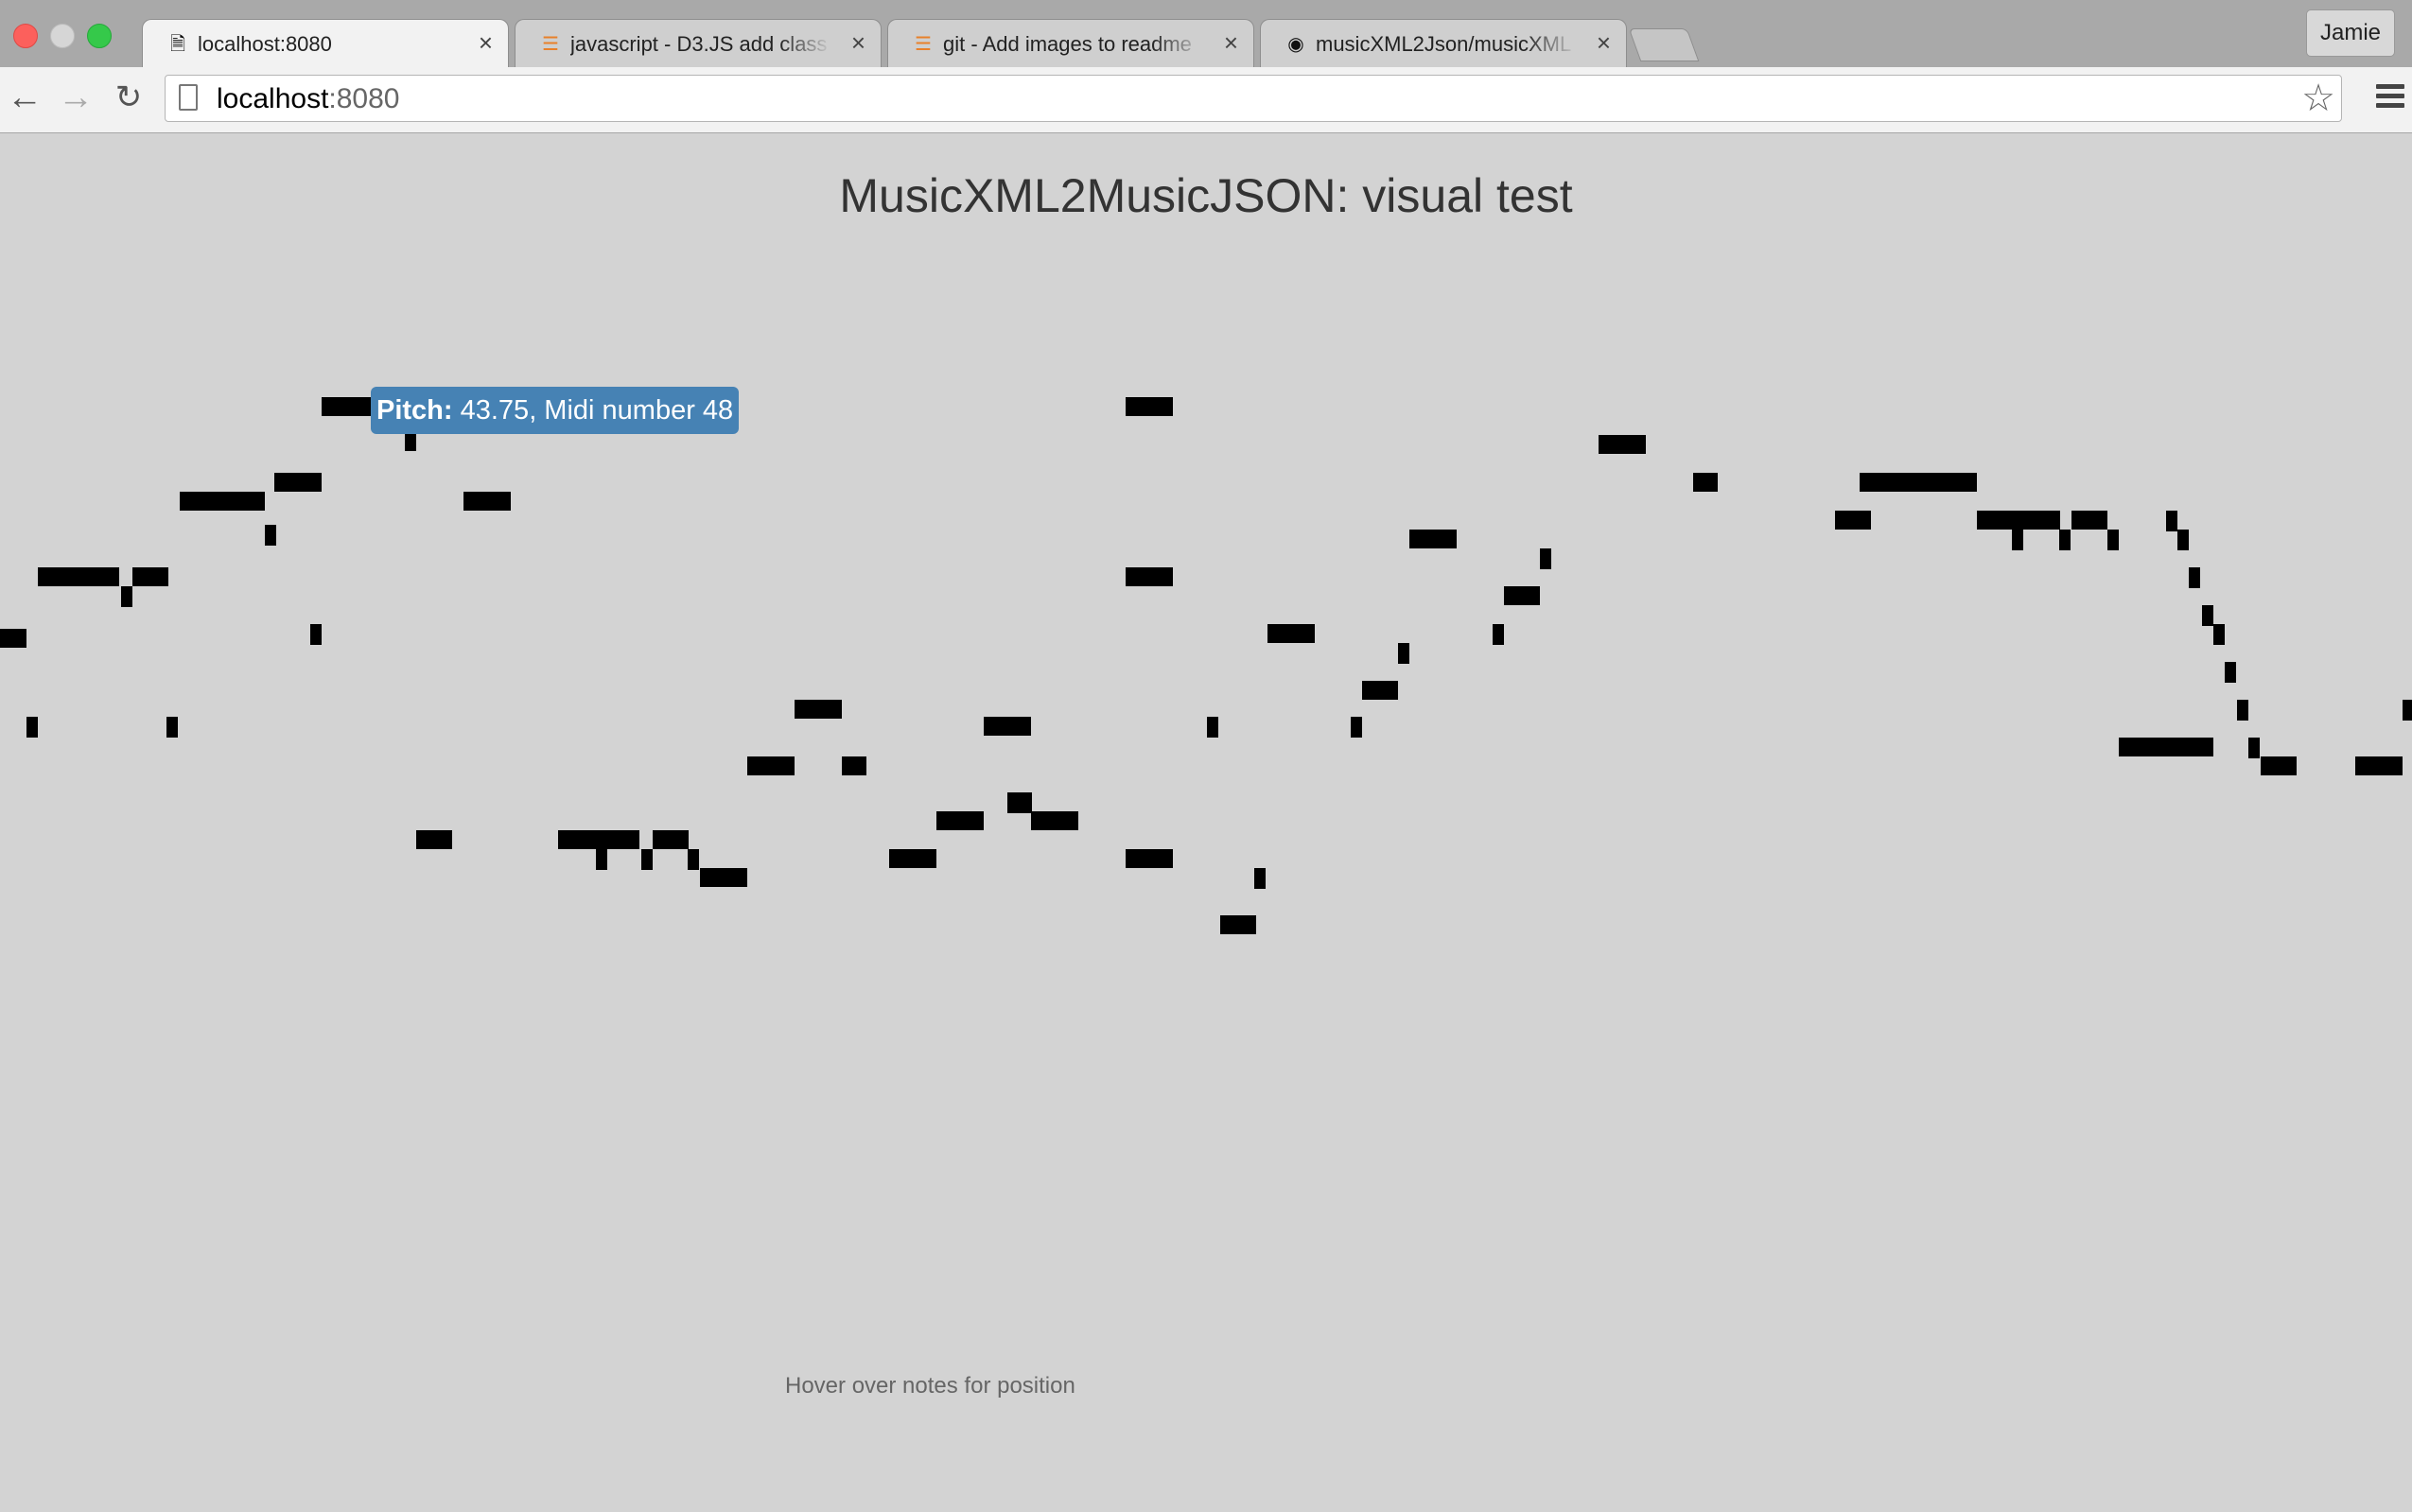  Describe the element at coordinates (24, 97) in the screenshot. I see `back-icon: ←` at that location.